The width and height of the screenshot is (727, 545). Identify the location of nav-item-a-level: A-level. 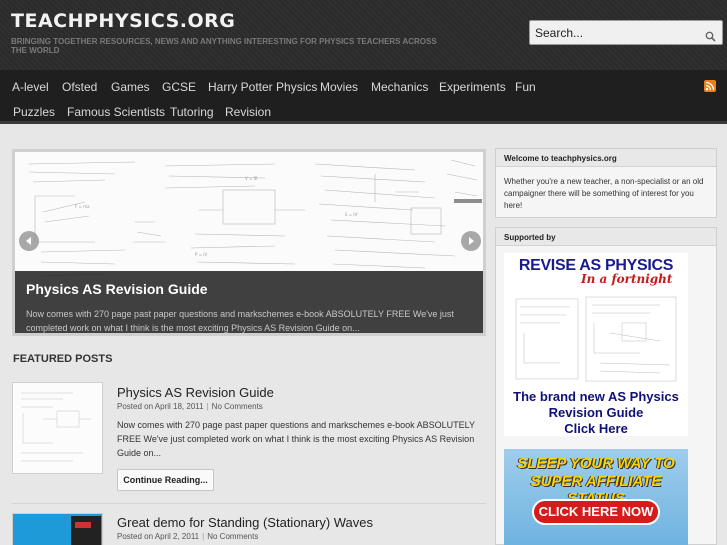
(30, 87).